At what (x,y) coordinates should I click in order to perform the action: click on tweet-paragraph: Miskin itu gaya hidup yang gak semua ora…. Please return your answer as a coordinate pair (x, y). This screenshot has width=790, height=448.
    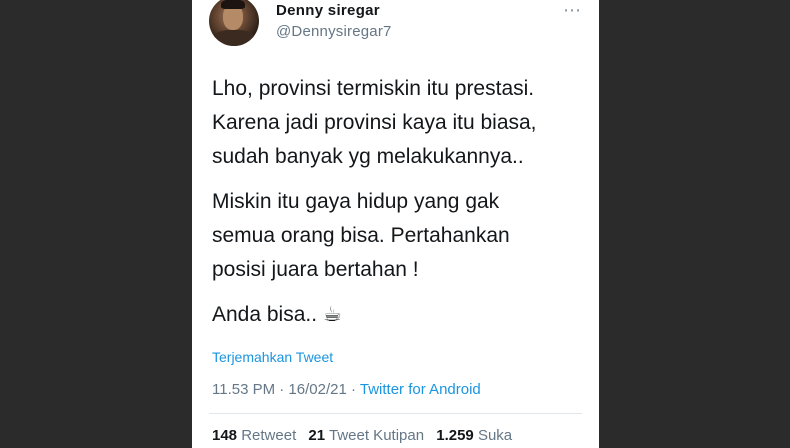
    Looking at the image, I should click on (361, 235).